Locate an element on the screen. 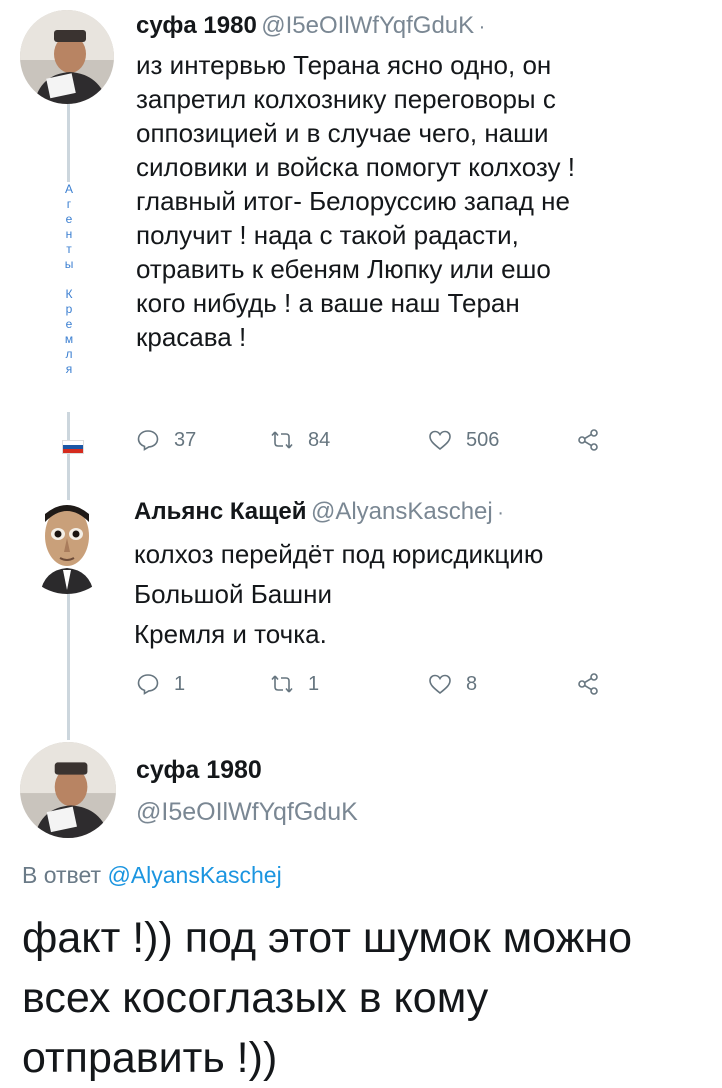 The height and width of the screenshot is (1088, 722). reply-button: 1 is located at coordinates (160, 684).